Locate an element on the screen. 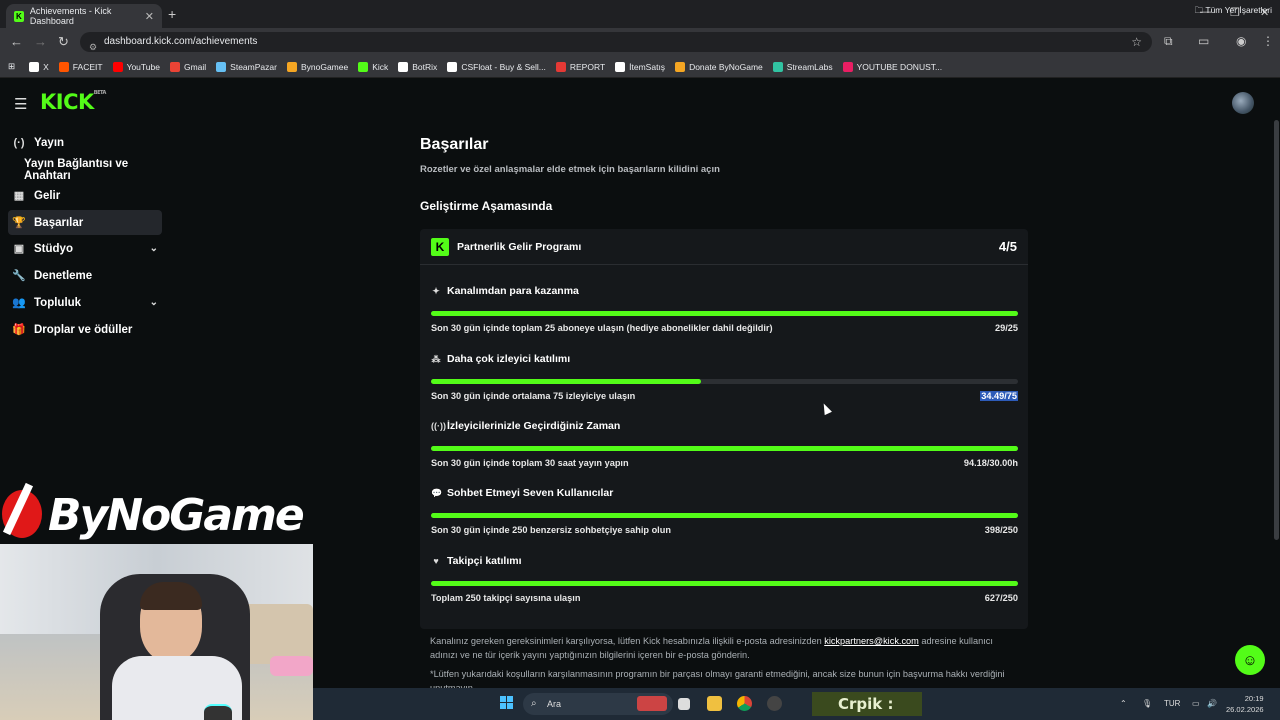  bookmark-item: Kick is located at coordinates (373, 66).